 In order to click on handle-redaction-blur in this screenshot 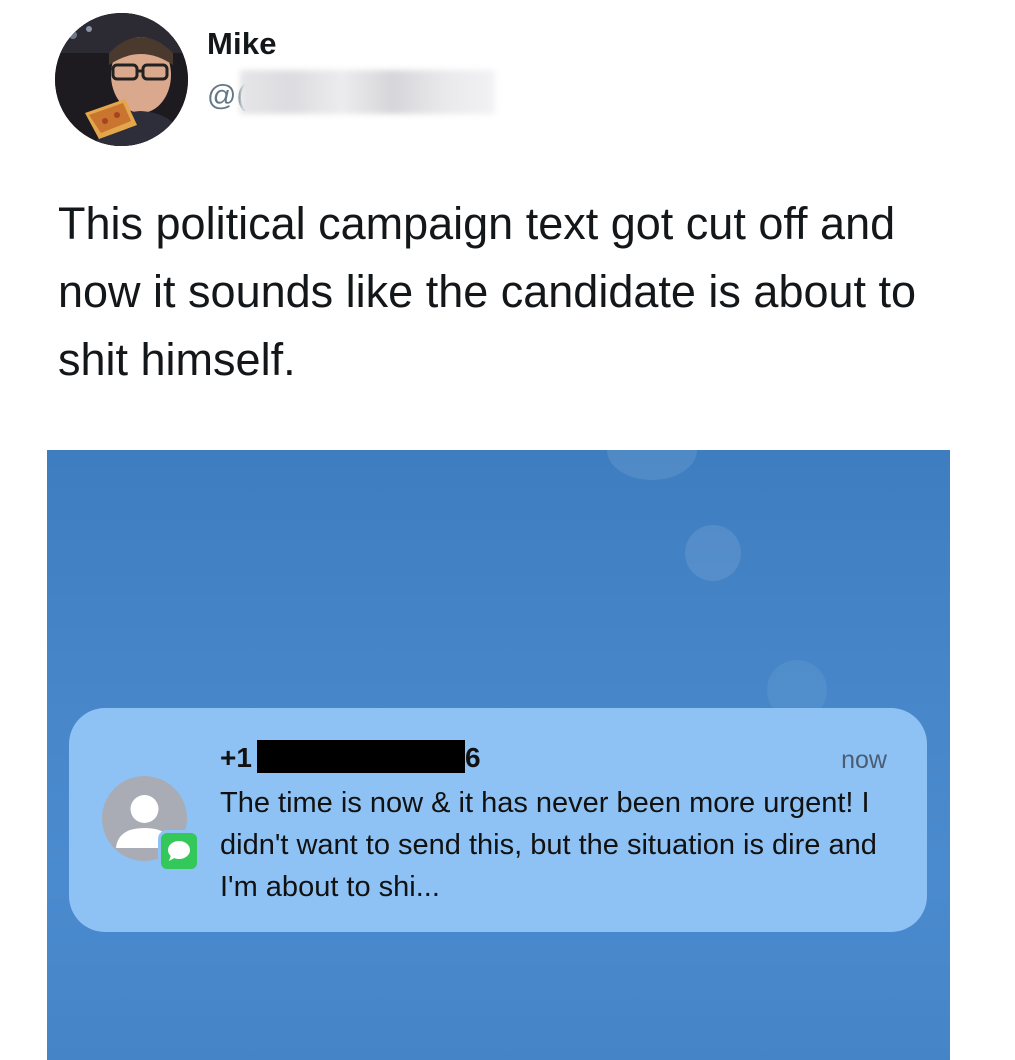, I will do `click(367, 92)`.